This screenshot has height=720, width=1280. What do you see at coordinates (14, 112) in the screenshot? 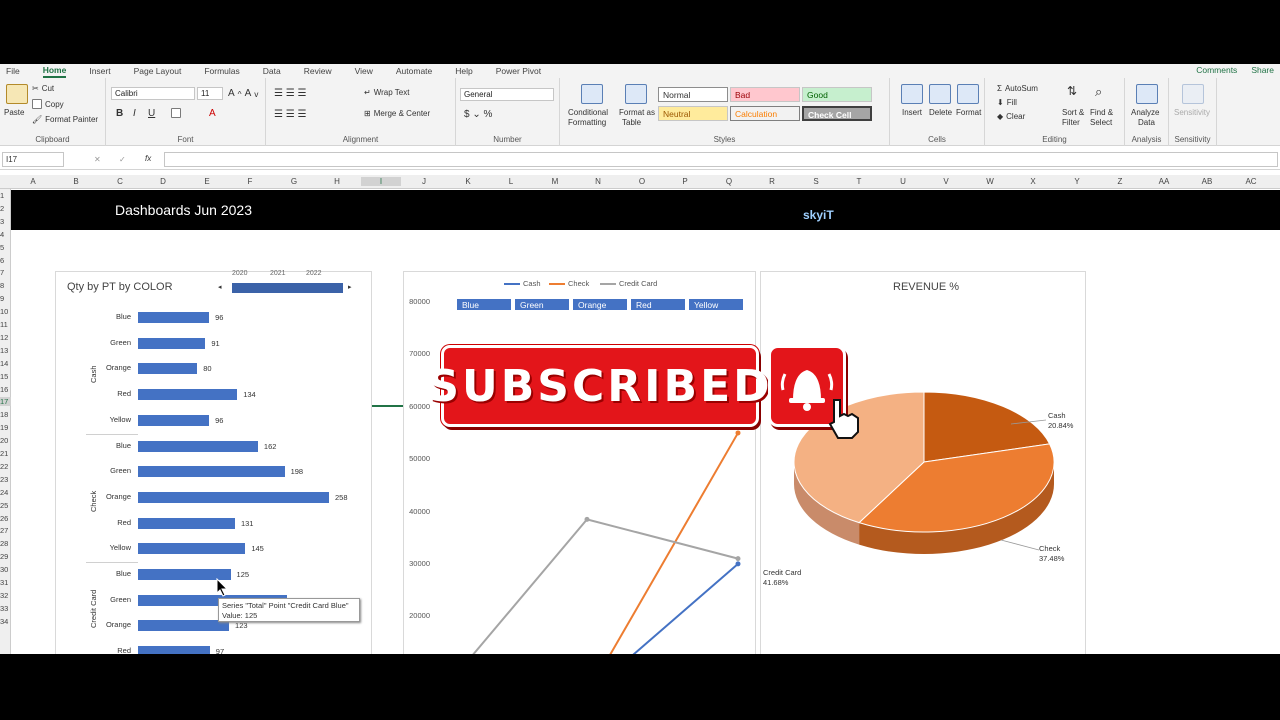
I see `paste-button: Paste` at bounding box center [14, 112].